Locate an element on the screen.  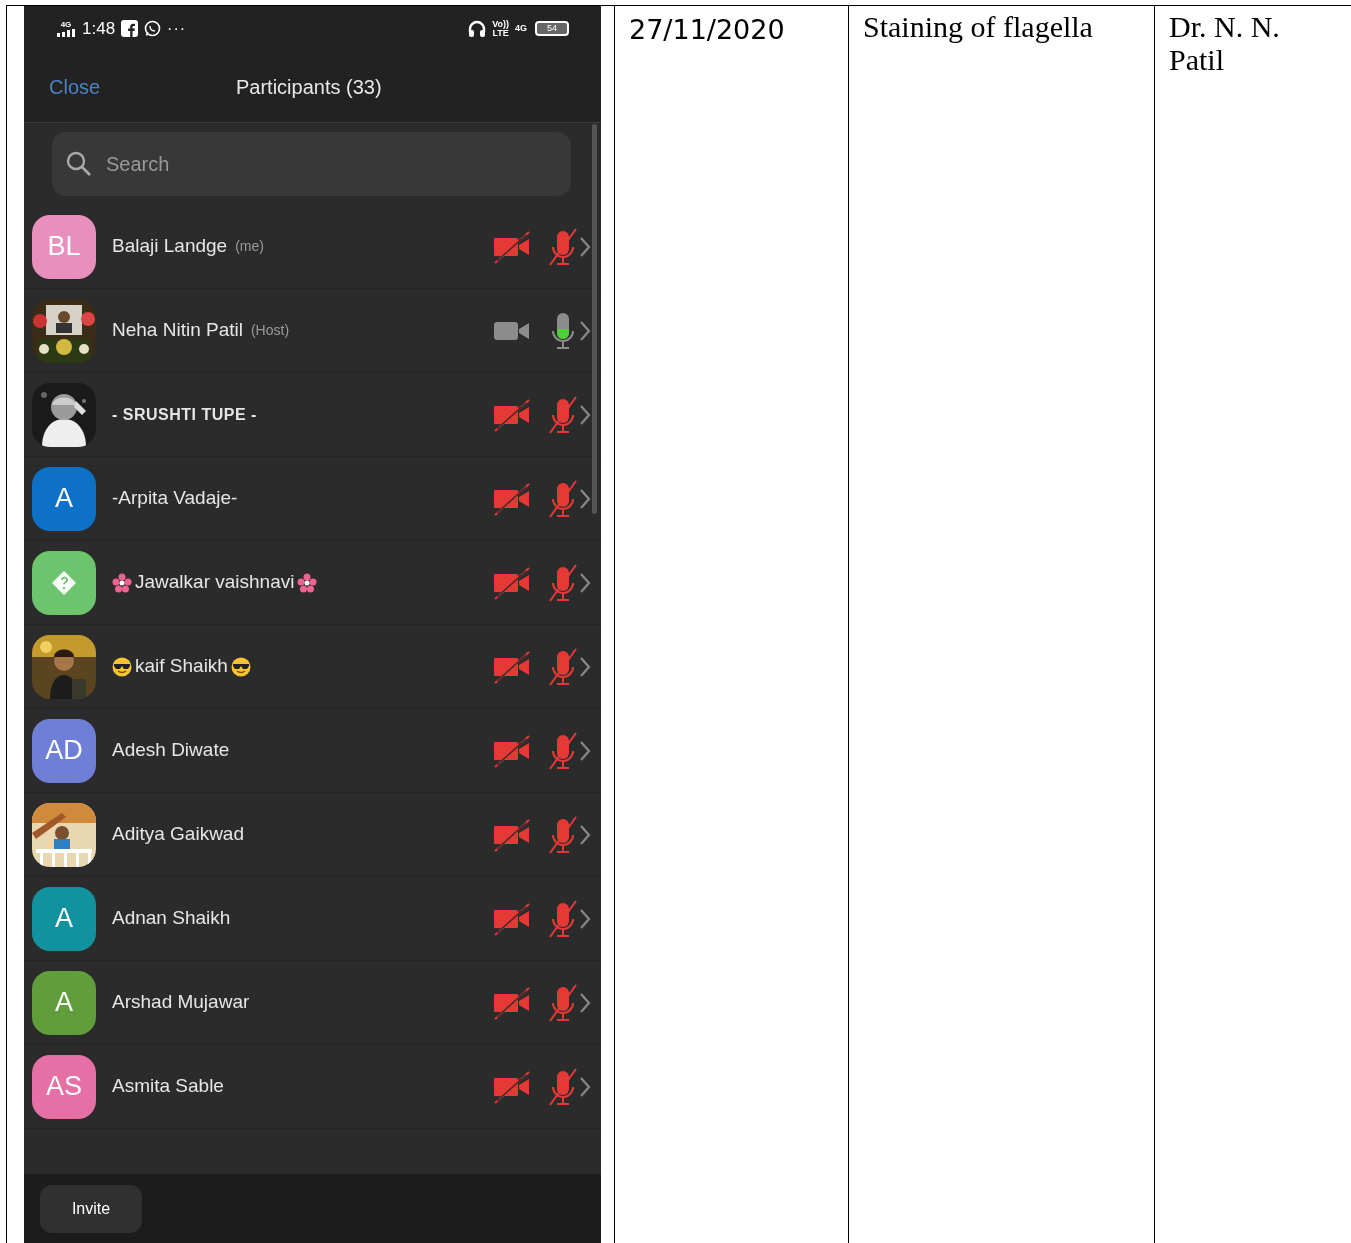
search-icon is located at coordinates (79, 164).